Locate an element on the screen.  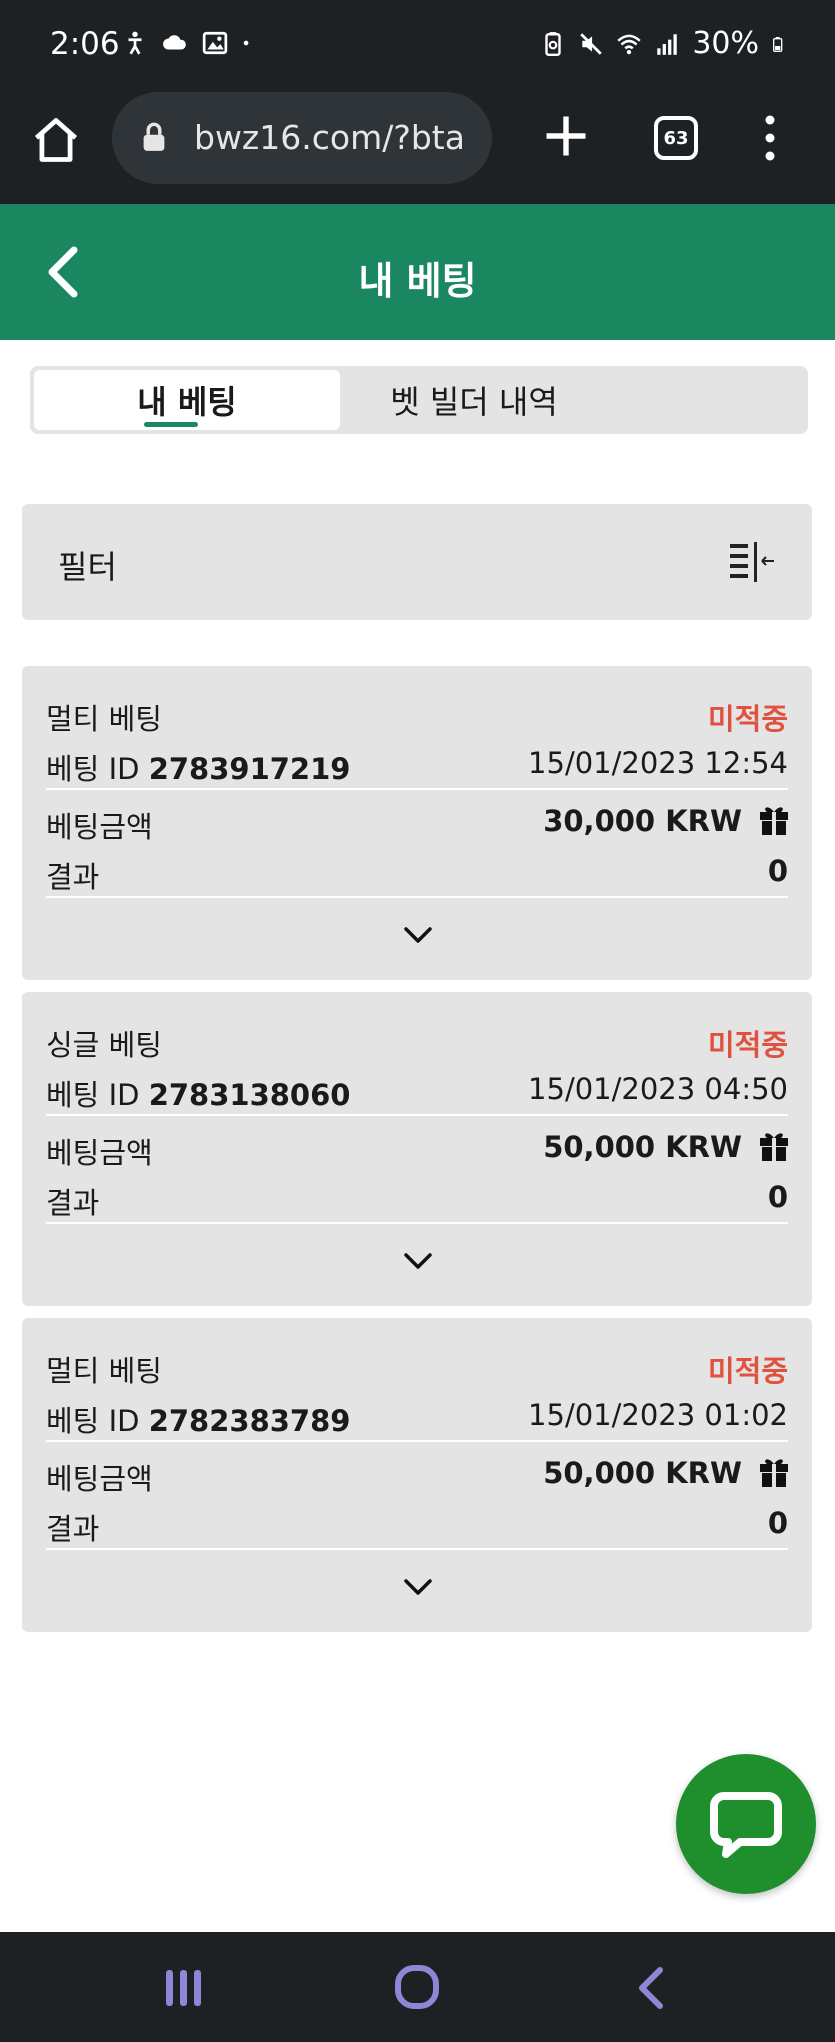
tab-bet-builder-history: 벳 빌더 내역 is located at coordinates (474, 400).